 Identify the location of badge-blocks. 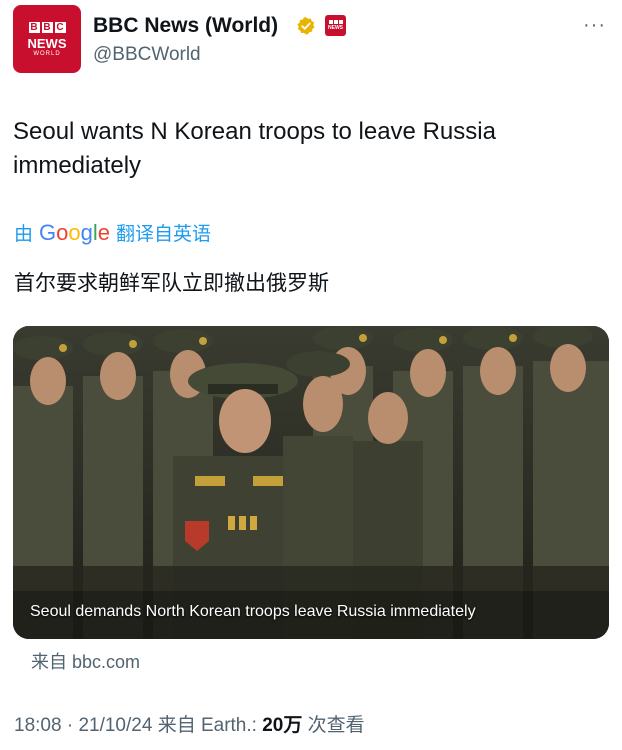
(335, 22).